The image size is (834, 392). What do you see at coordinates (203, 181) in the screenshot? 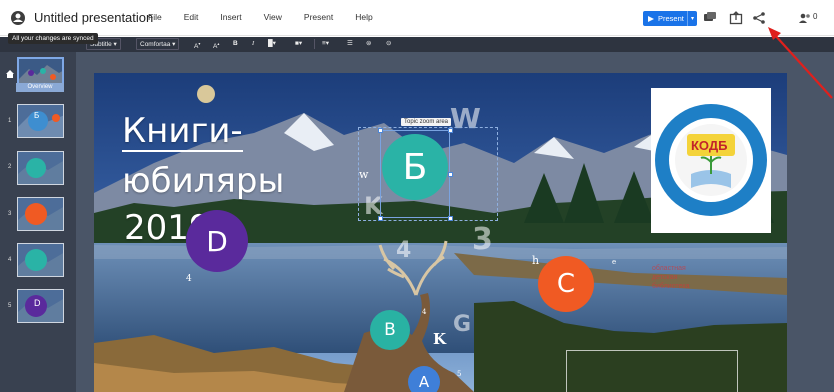
I see `slide-title-line-2: юбиляры` at bounding box center [203, 181].